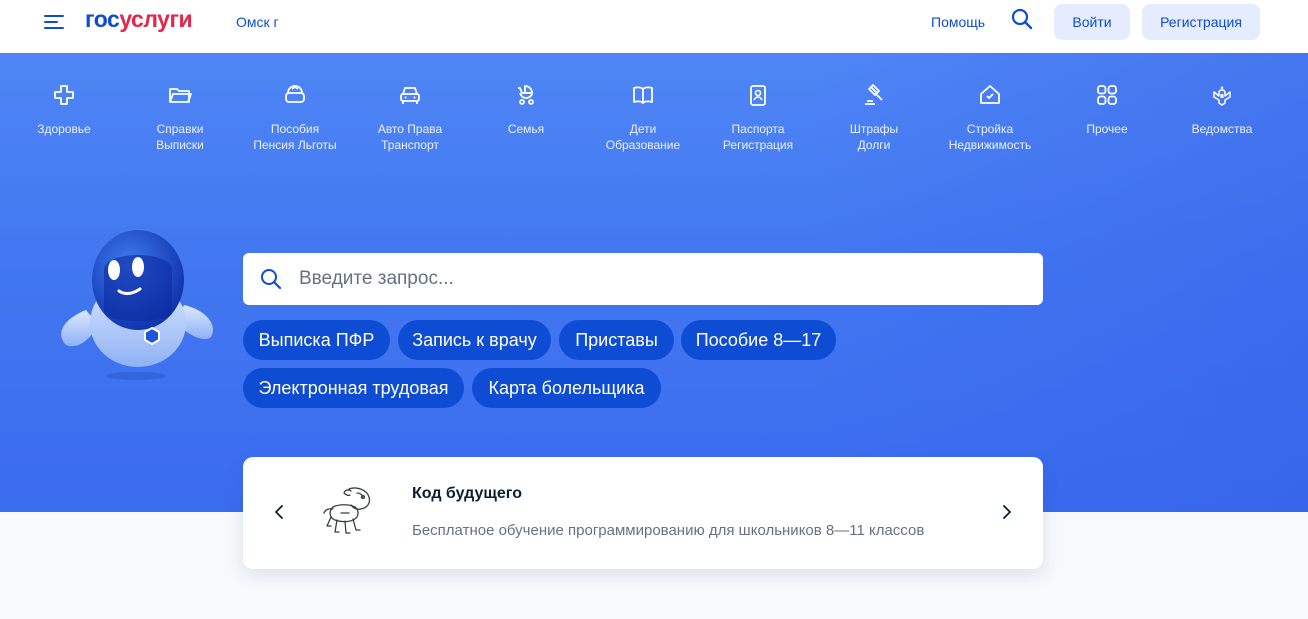 Image resolution: width=1308 pixels, height=619 pixels. I want to click on stroller-icon, so click(526, 95).